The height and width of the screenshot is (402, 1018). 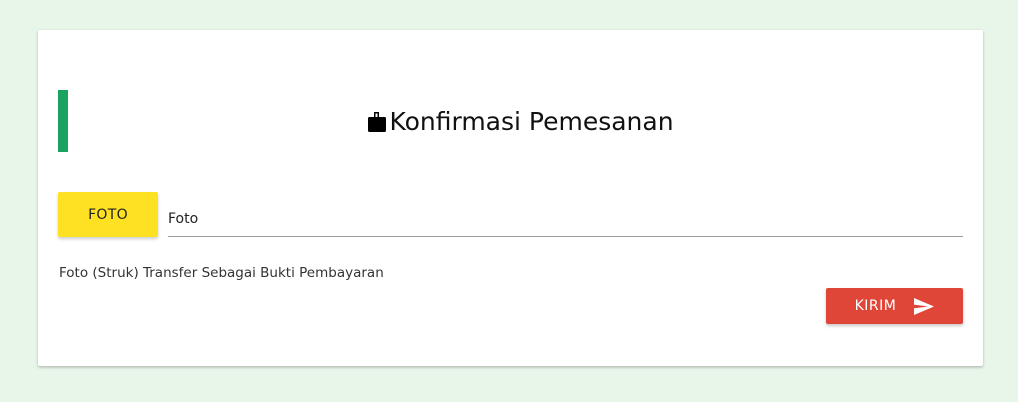 I want to click on file-select-button: FOTO, so click(x=108, y=214).